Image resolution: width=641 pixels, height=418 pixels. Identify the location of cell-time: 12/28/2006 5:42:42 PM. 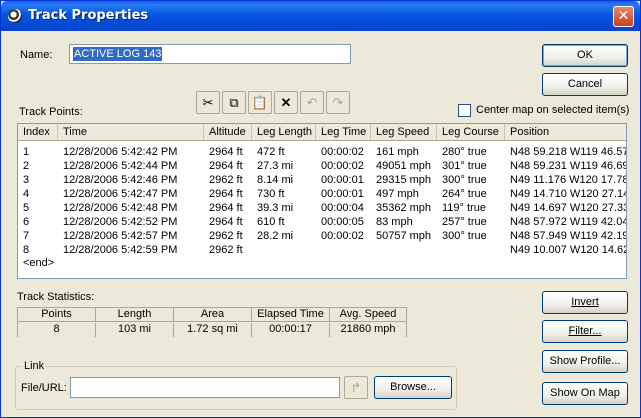
(120, 152).